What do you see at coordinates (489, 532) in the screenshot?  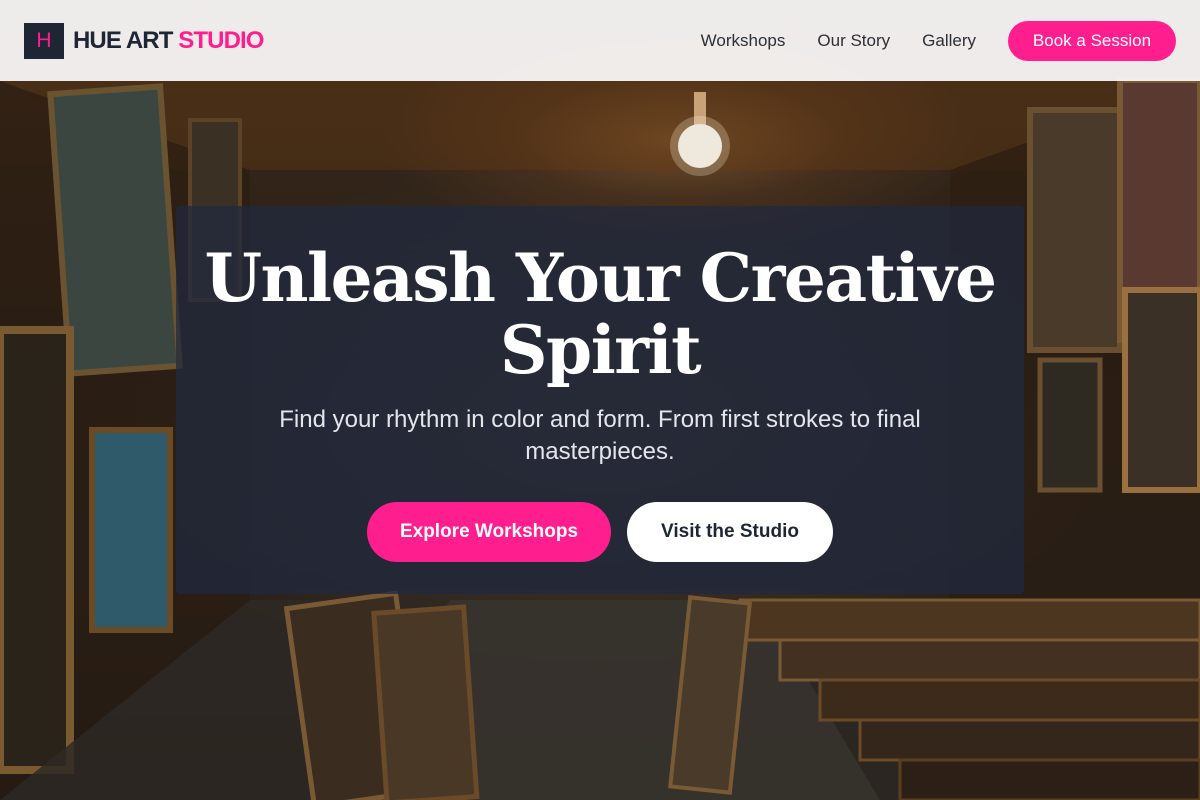 I see `explore-workshops-button: Explore Workshops` at bounding box center [489, 532].